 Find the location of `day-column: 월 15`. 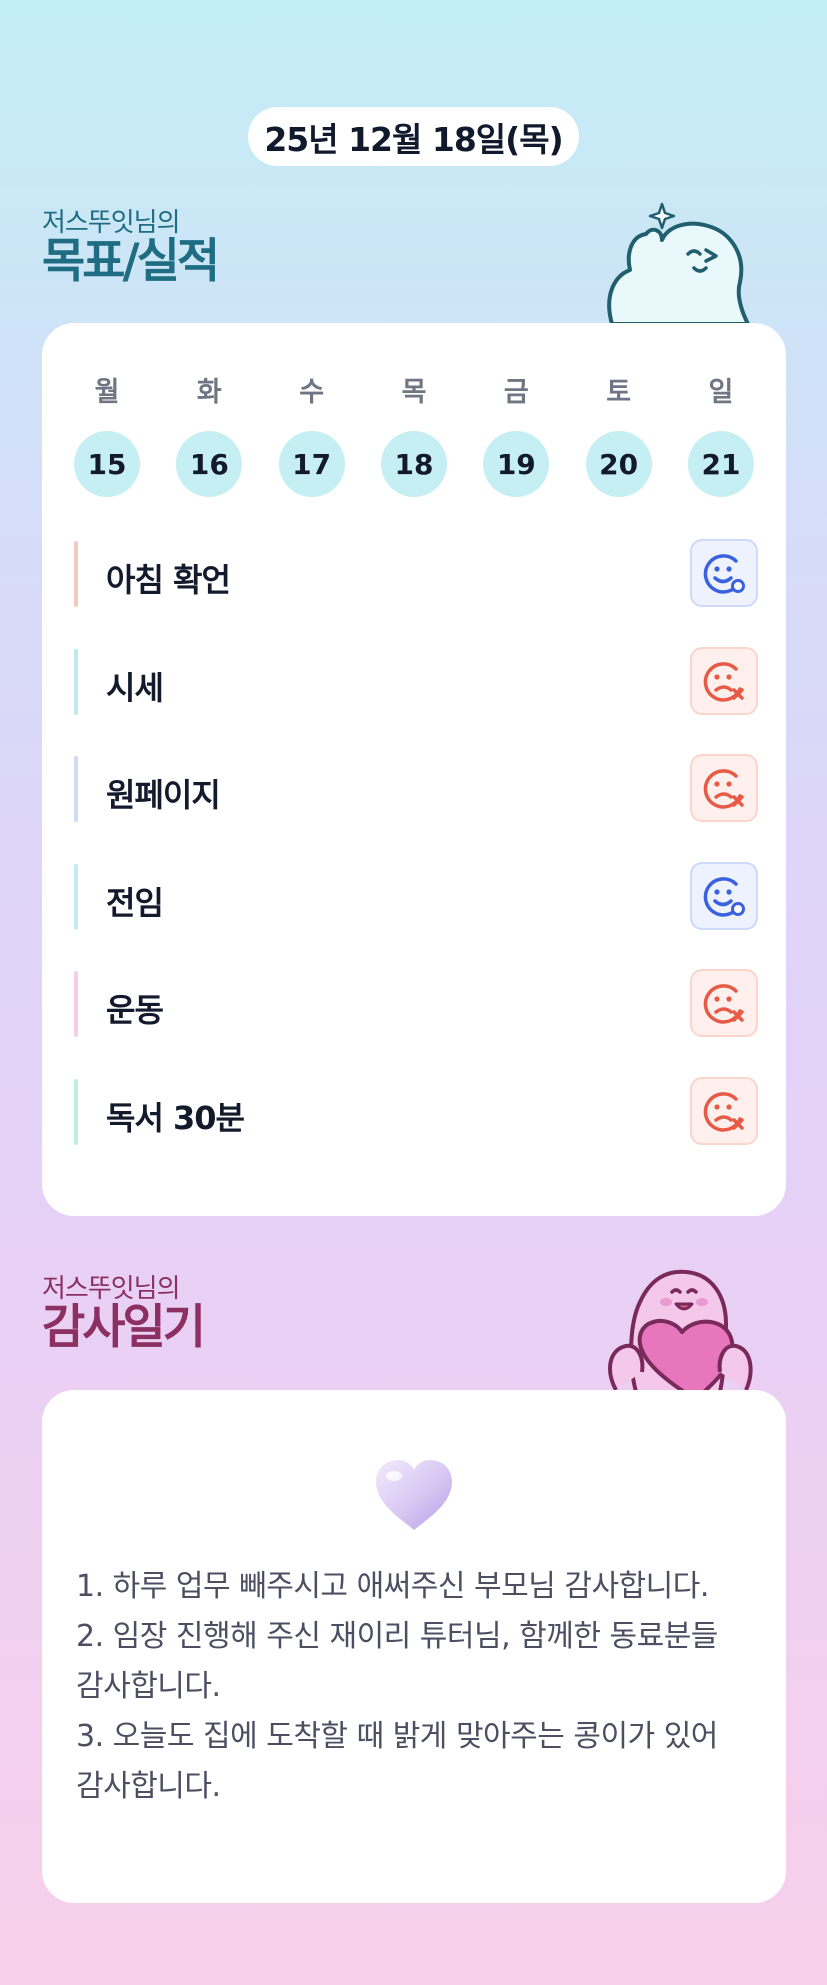

day-column: 월 15 is located at coordinates (107, 435).